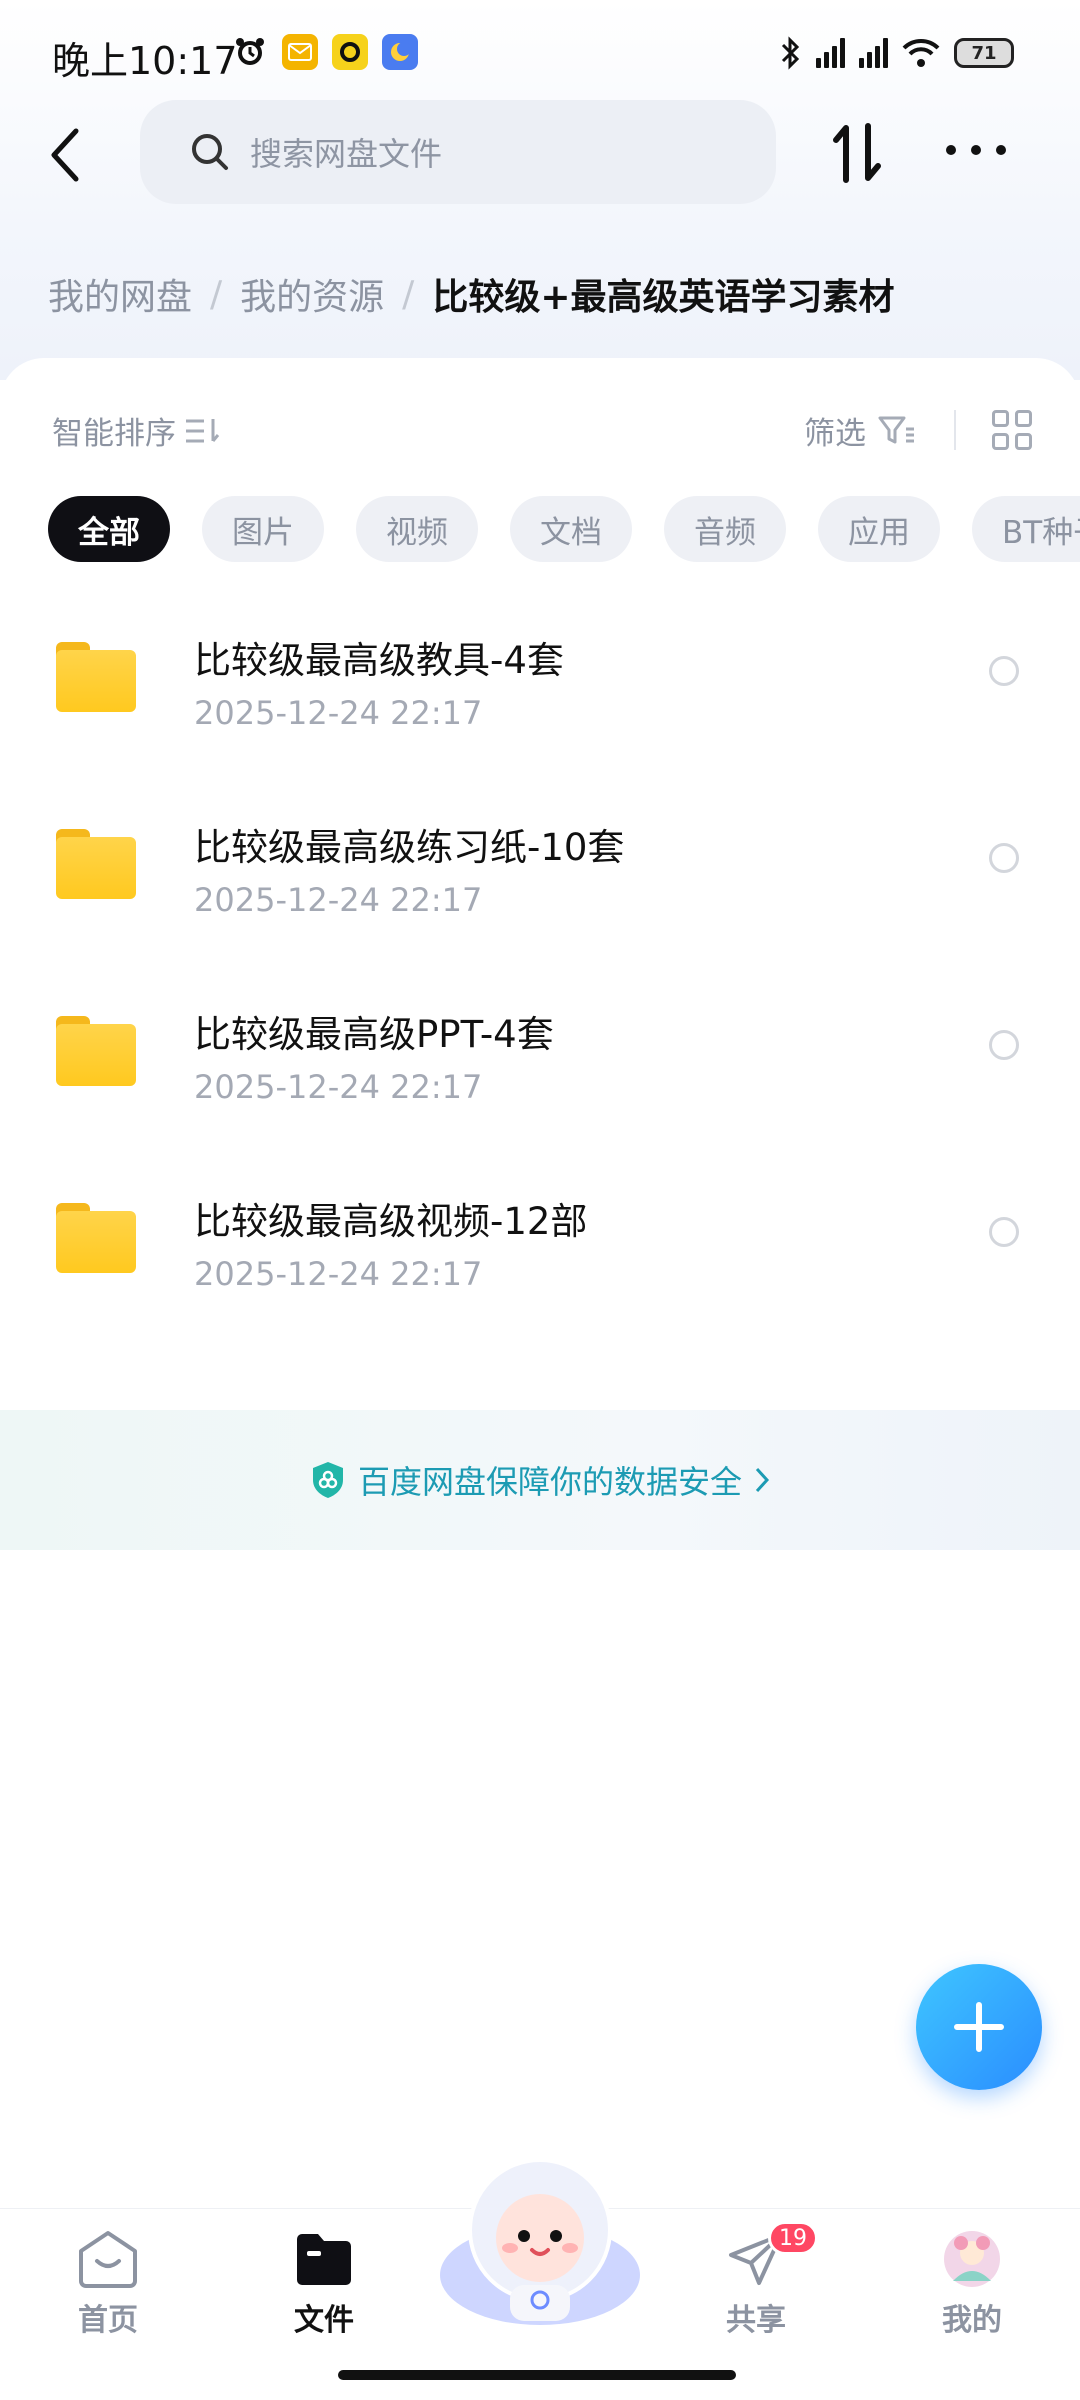 This screenshot has width=1080, height=2400. What do you see at coordinates (325, 52) in the screenshot?
I see `notification-icons` at bounding box center [325, 52].